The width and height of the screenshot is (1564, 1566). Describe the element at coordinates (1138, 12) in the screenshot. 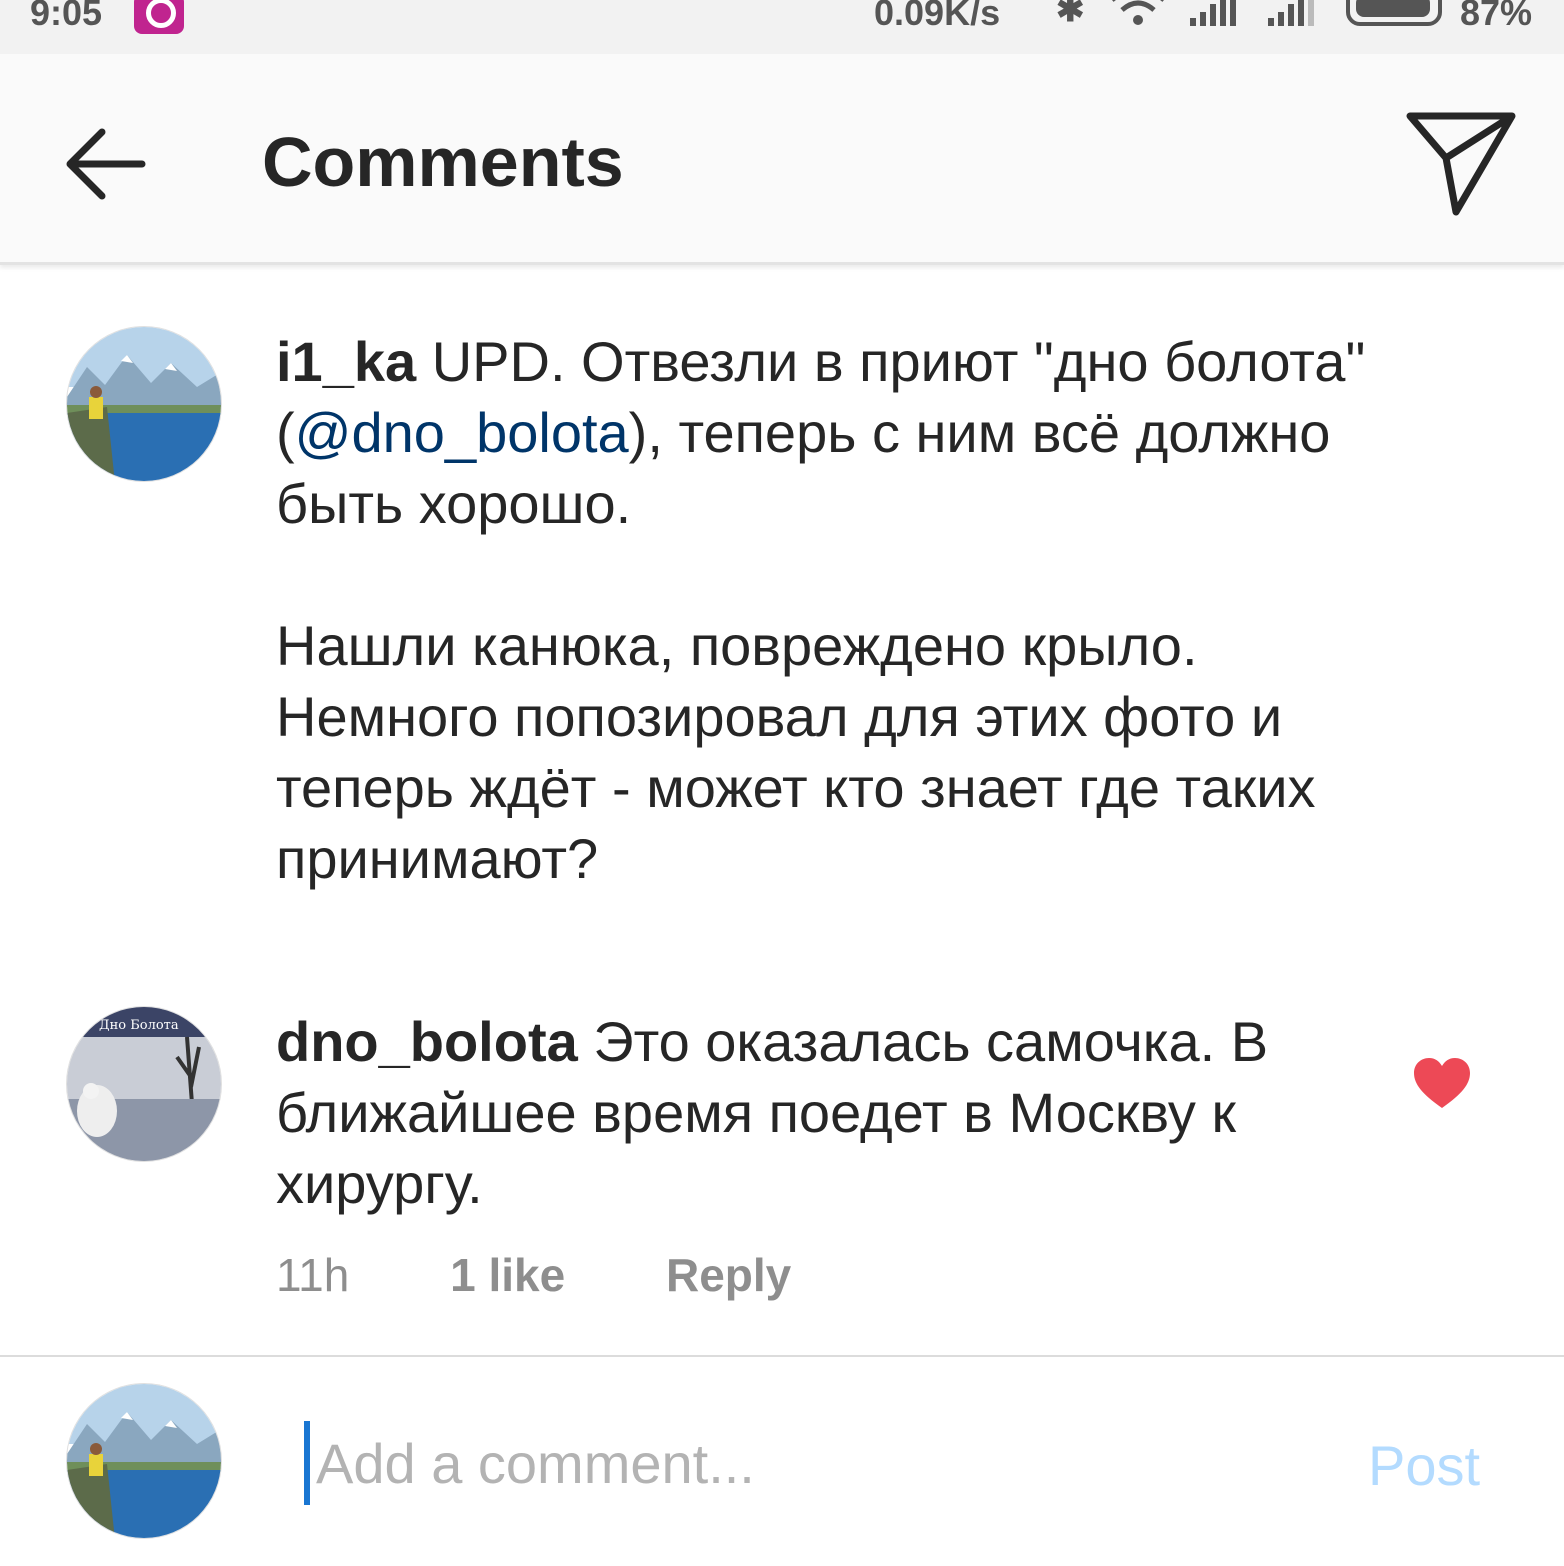

I see `wifi-icon` at that location.